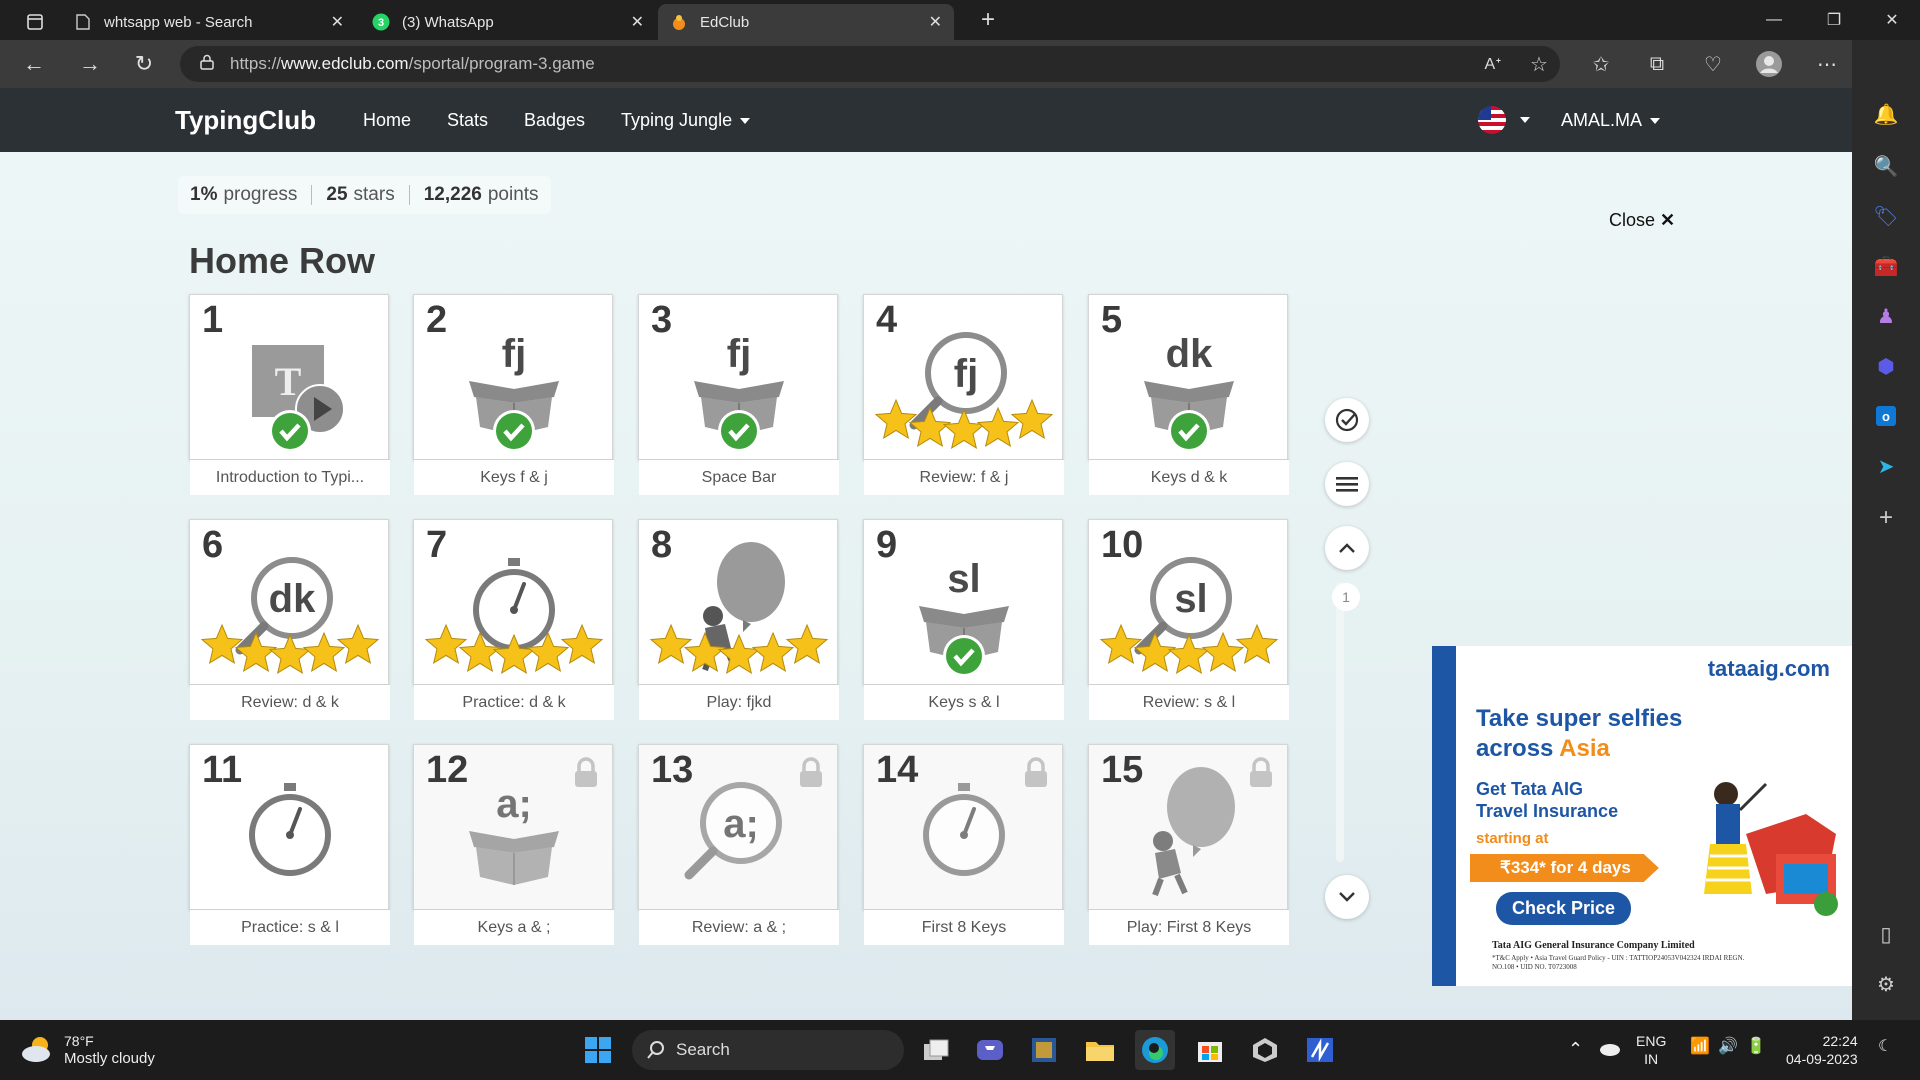 The width and height of the screenshot is (1920, 1080). What do you see at coordinates (1602, 120) in the screenshot?
I see `user-name: AMAL.MA` at bounding box center [1602, 120].